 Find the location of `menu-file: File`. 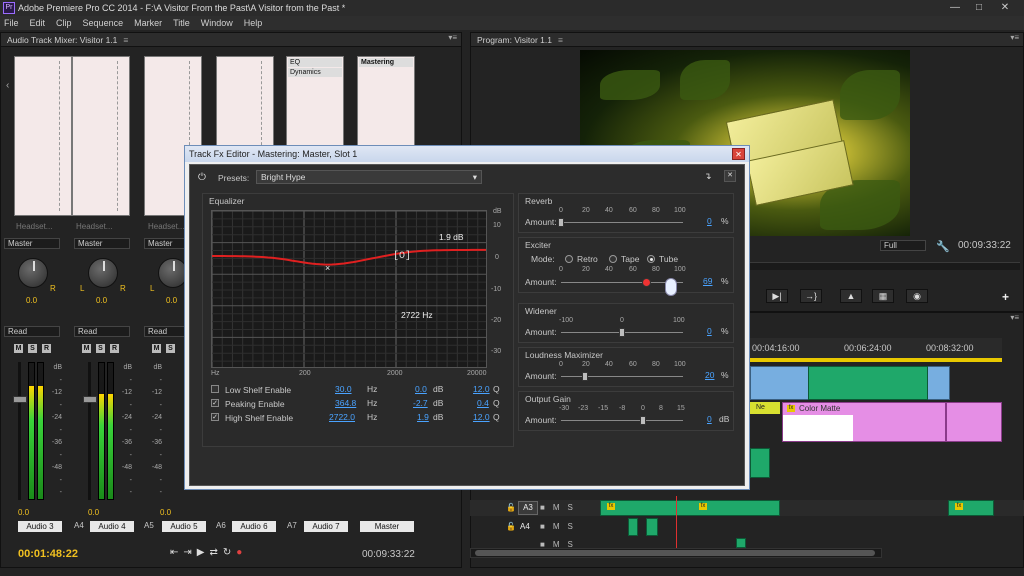

menu-file: File is located at coordinates (11, 23).